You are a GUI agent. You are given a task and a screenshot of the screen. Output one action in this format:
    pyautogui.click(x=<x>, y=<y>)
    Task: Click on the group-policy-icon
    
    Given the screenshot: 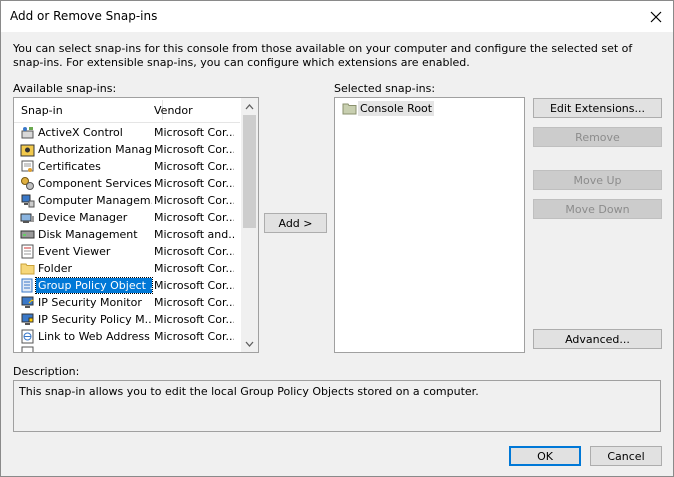 What is the action you would take?
    pyautogui.click(x=27, y=285)
    